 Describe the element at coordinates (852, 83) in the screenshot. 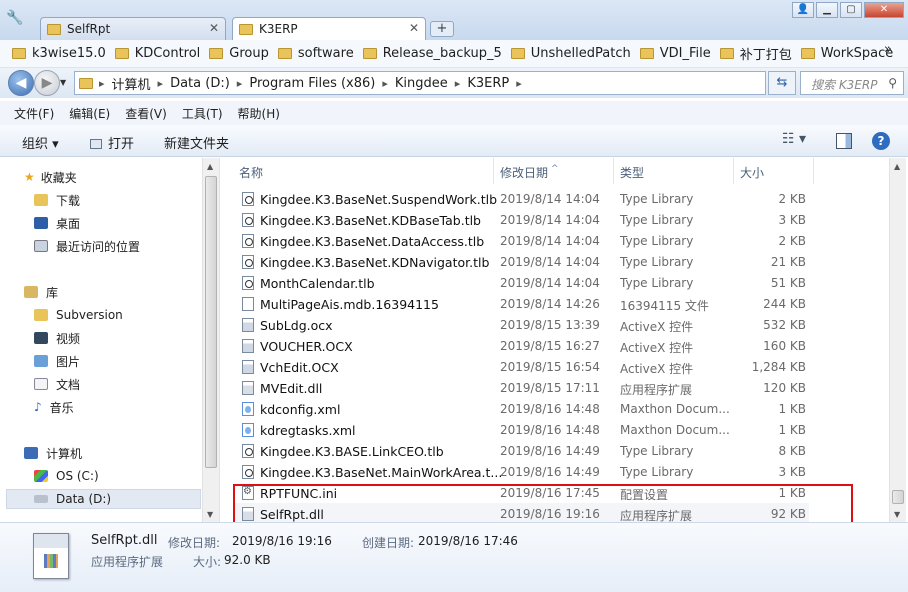

I see `search-input: 搜索 K3ERP ⚲` at that location.